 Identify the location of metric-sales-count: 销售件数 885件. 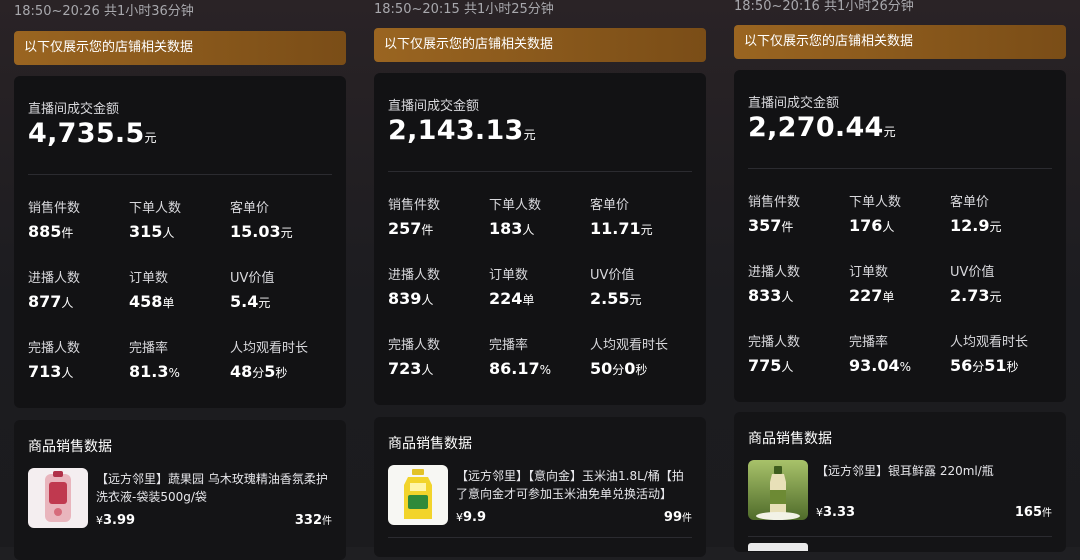
(54, 219).